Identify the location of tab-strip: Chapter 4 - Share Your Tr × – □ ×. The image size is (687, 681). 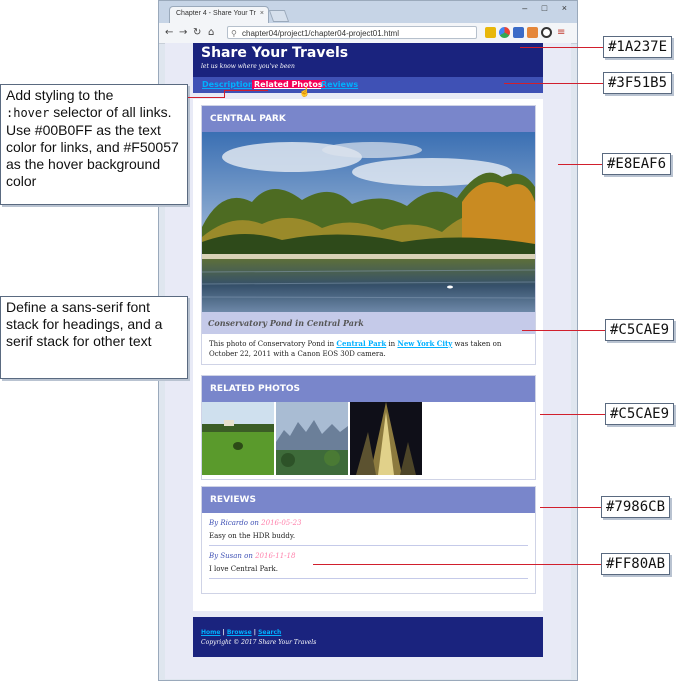
(368, 12).